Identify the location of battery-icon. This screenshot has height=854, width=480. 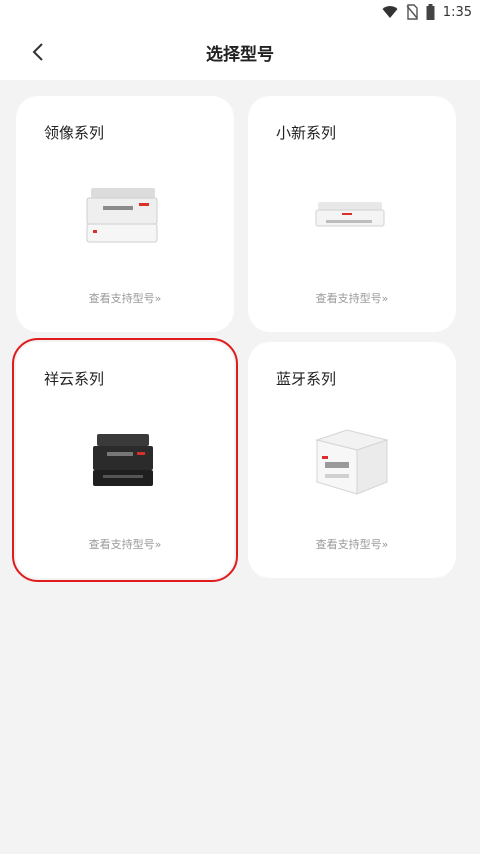
(430, 12).